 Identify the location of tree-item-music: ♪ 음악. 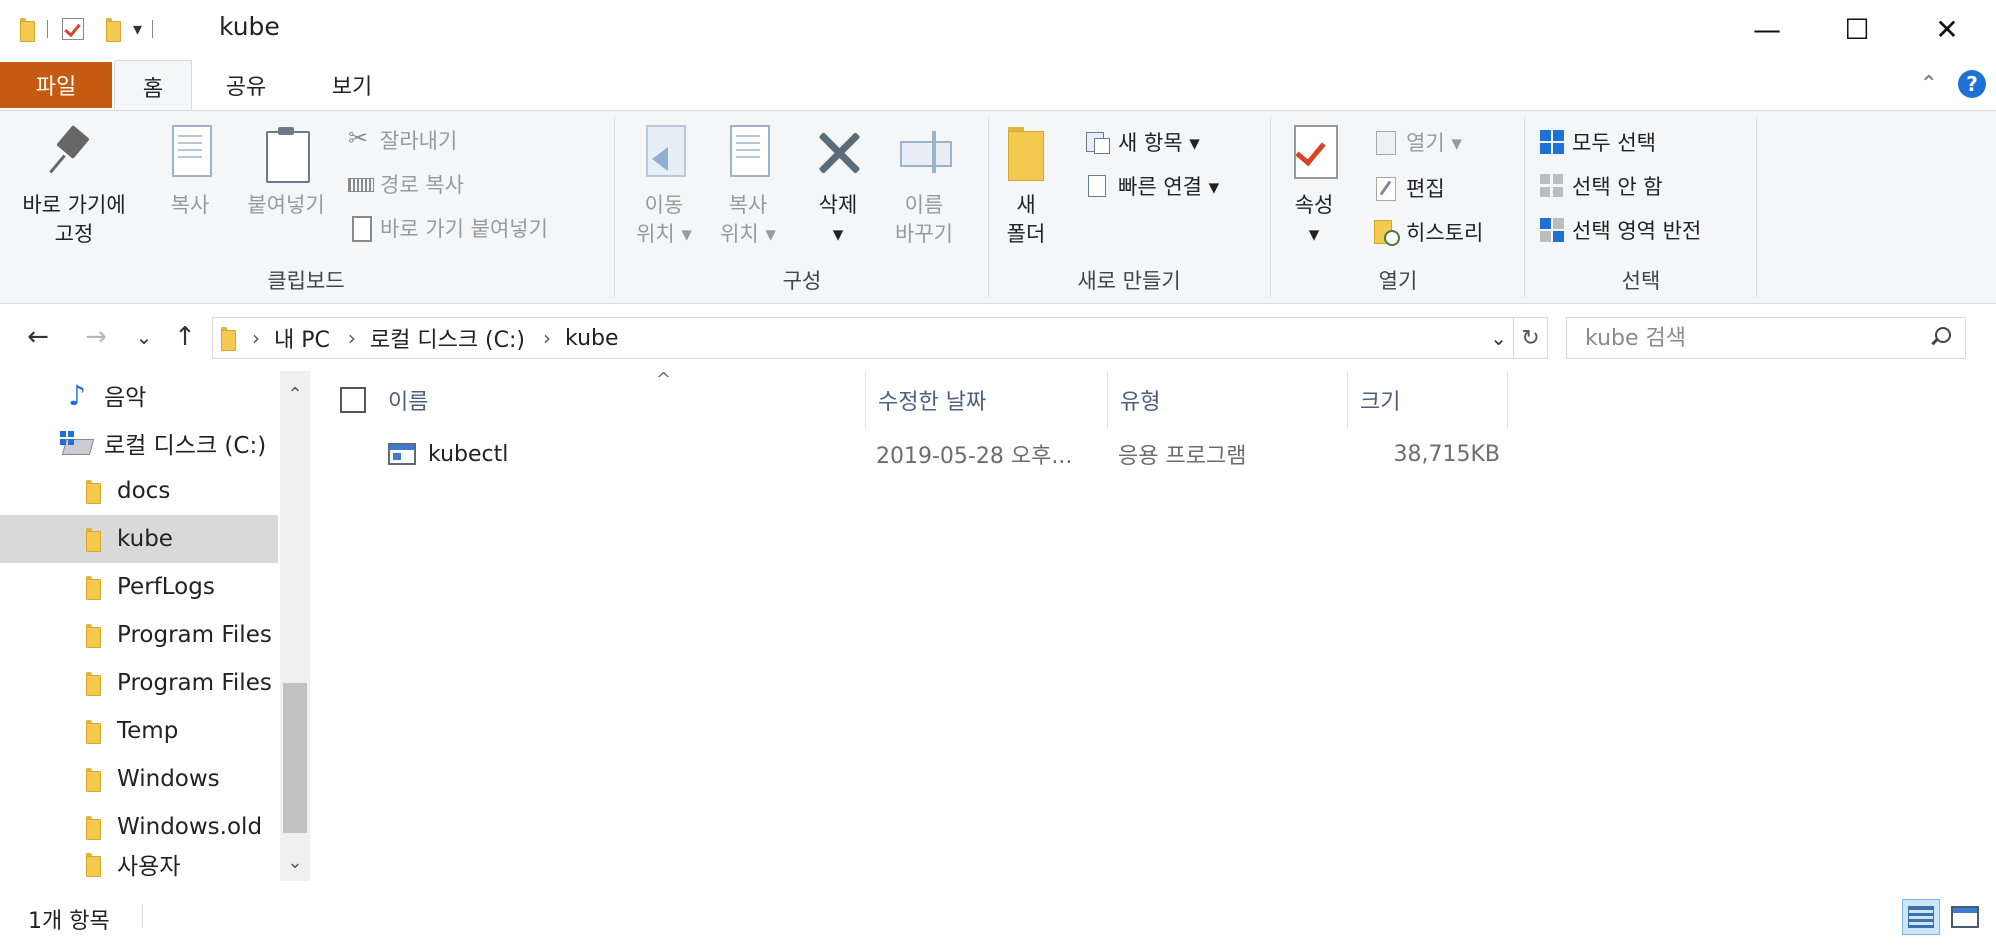
(139, 395).